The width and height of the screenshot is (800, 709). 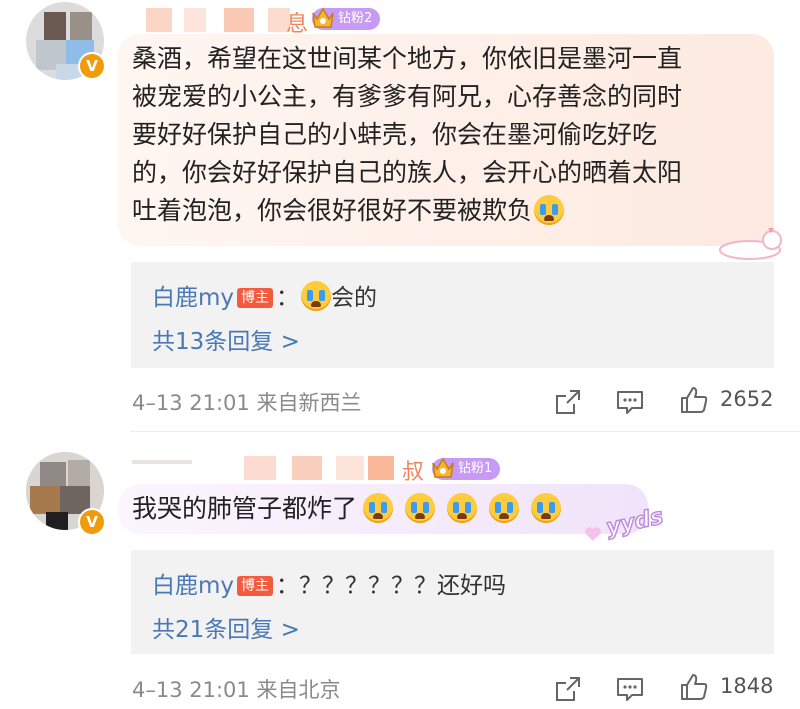 What do you see at coordinates (747, 399) in the screenshot?
I see `like-count: 2652` at bounding box center [747, 399].